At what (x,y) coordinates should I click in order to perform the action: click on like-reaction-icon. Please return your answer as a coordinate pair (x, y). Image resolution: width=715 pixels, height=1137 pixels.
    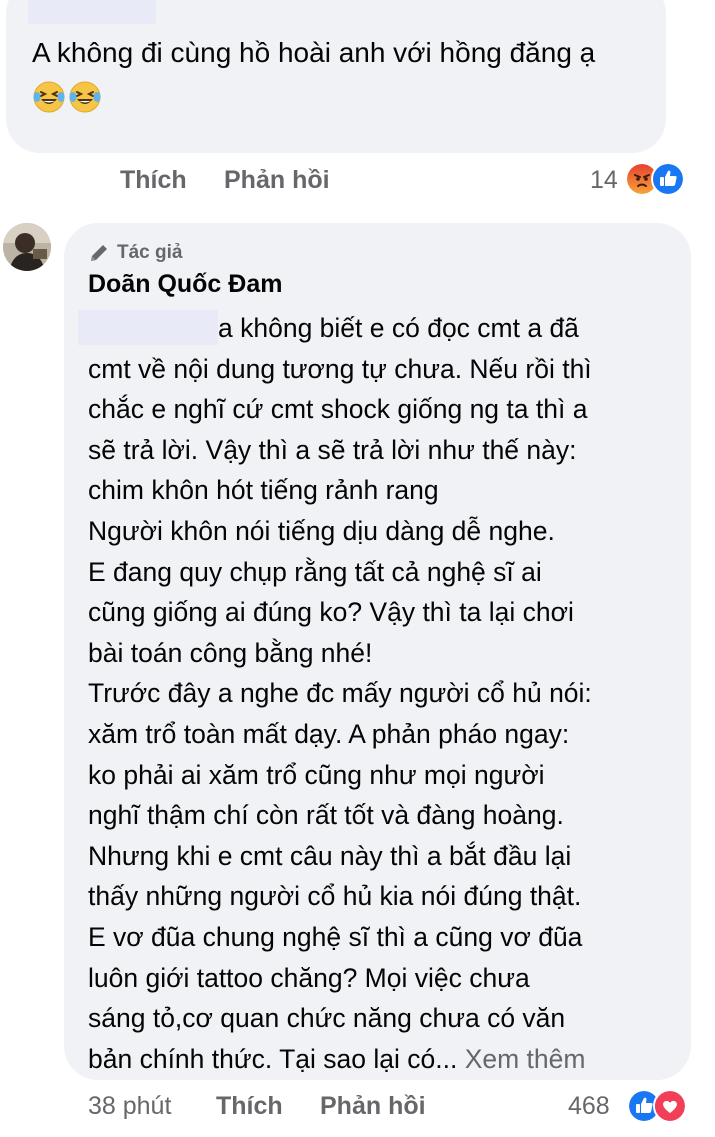
    Looking at the image, I should click on (668, 179).